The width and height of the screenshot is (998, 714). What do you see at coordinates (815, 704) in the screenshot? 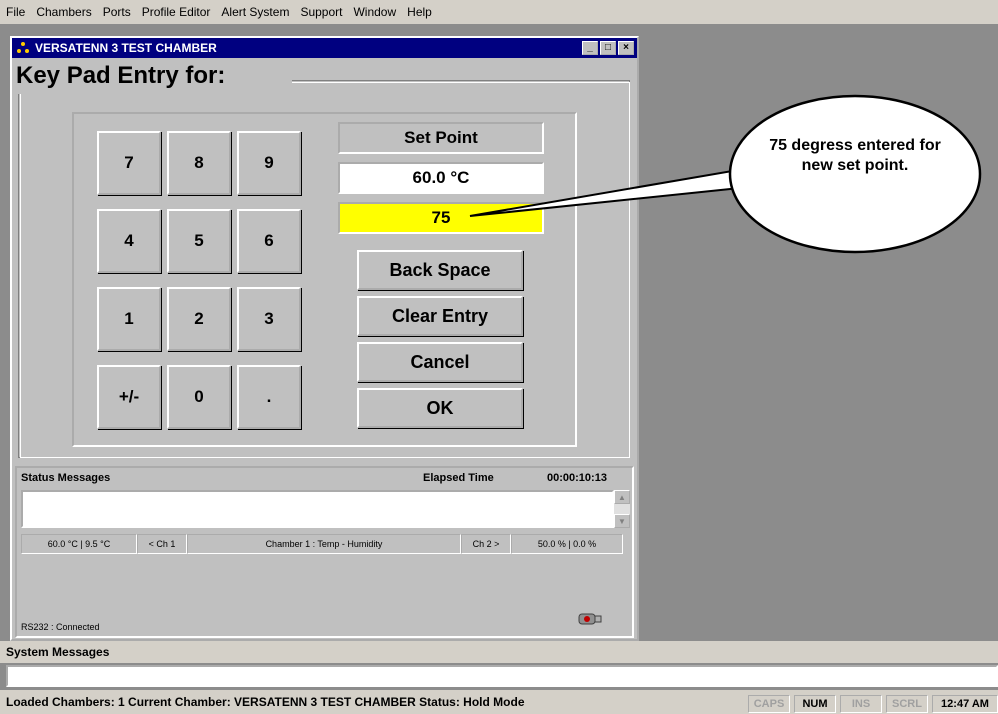
I see `num-indicator: NUM` at bounding box center [815, 704].